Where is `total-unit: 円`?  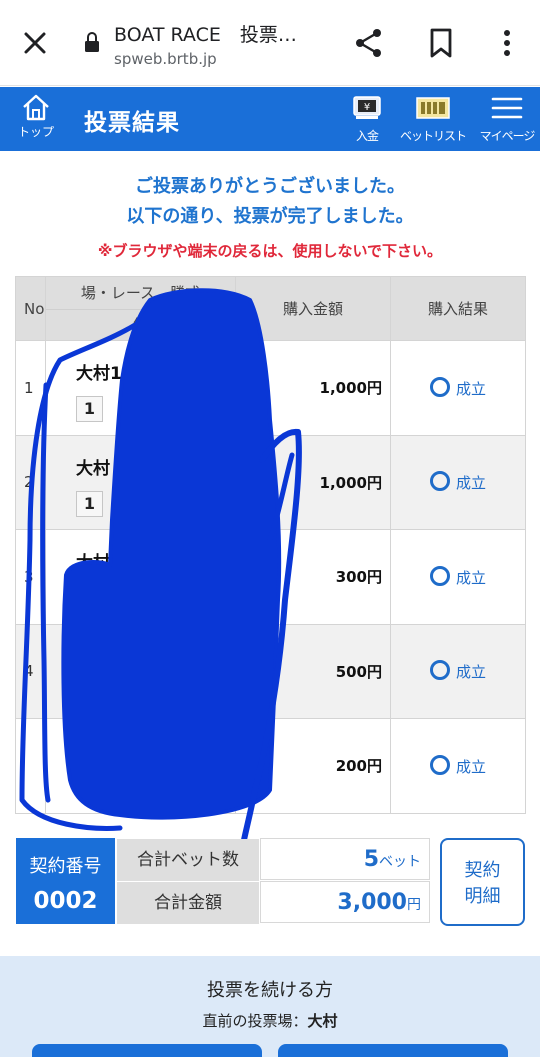 total-unit: 円 is located at coordinates (414, 905).